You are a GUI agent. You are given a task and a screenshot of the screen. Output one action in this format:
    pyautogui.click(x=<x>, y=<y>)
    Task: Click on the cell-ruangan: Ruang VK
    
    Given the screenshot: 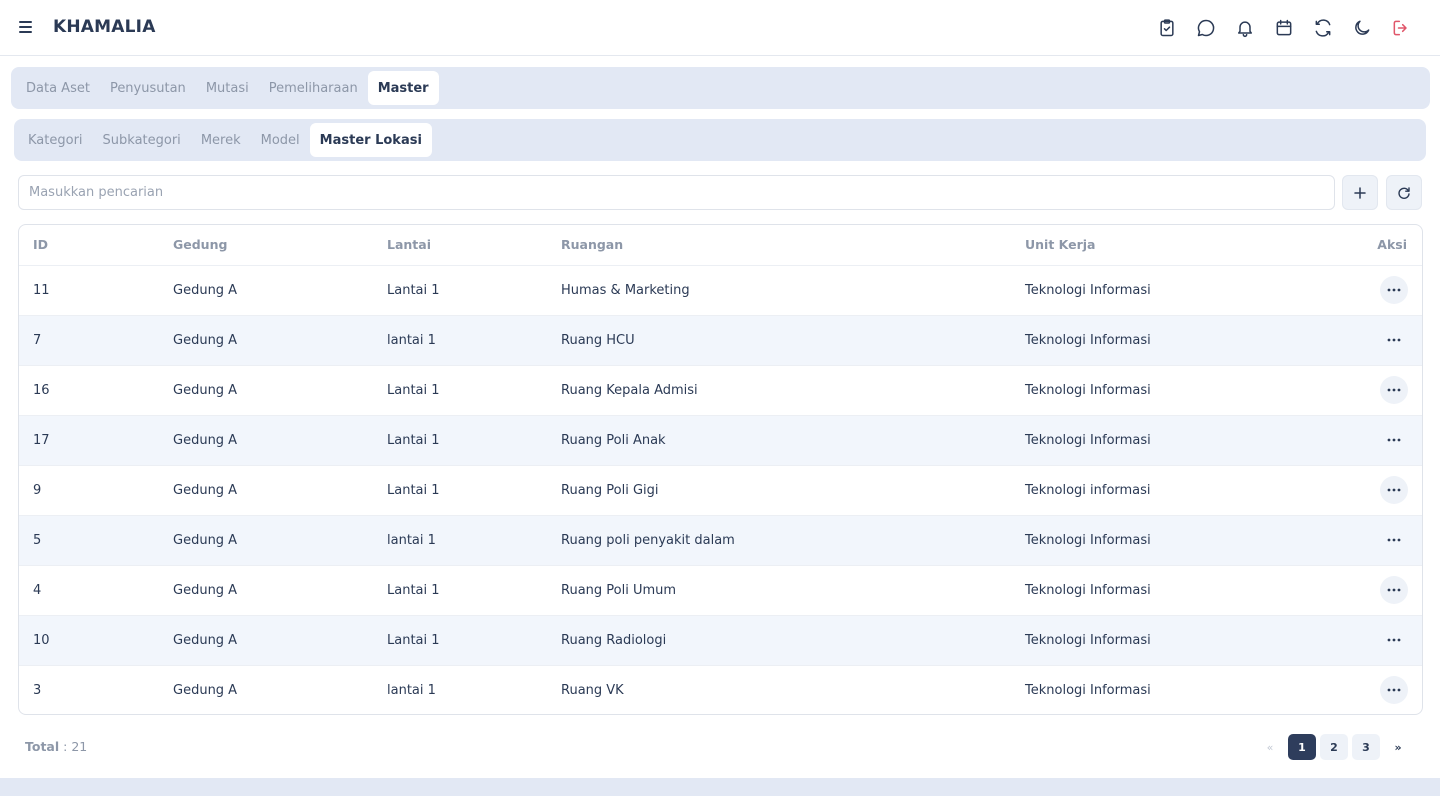 What is the action you would take?
    pyautogui.click(x=592, y=690)
    